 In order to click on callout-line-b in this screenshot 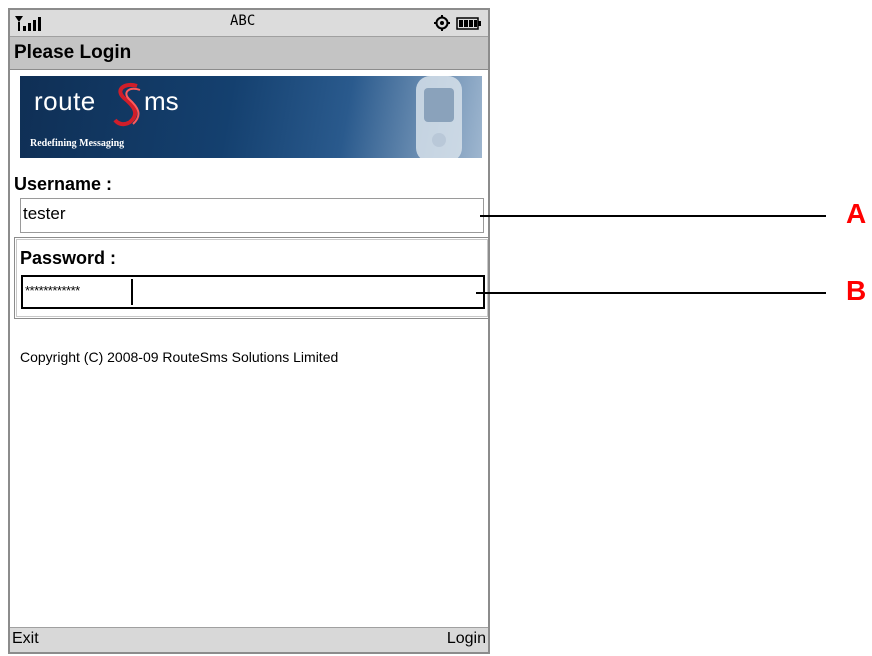, I will do `click(651, 293)`.